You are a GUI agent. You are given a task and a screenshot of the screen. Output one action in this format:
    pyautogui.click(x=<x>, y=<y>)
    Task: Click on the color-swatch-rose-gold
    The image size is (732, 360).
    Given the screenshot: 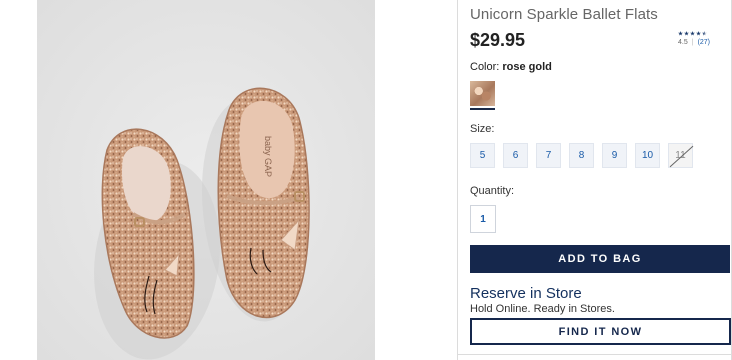 What is the action you would take?
    pyautogui.click(x=482, y=95)
    